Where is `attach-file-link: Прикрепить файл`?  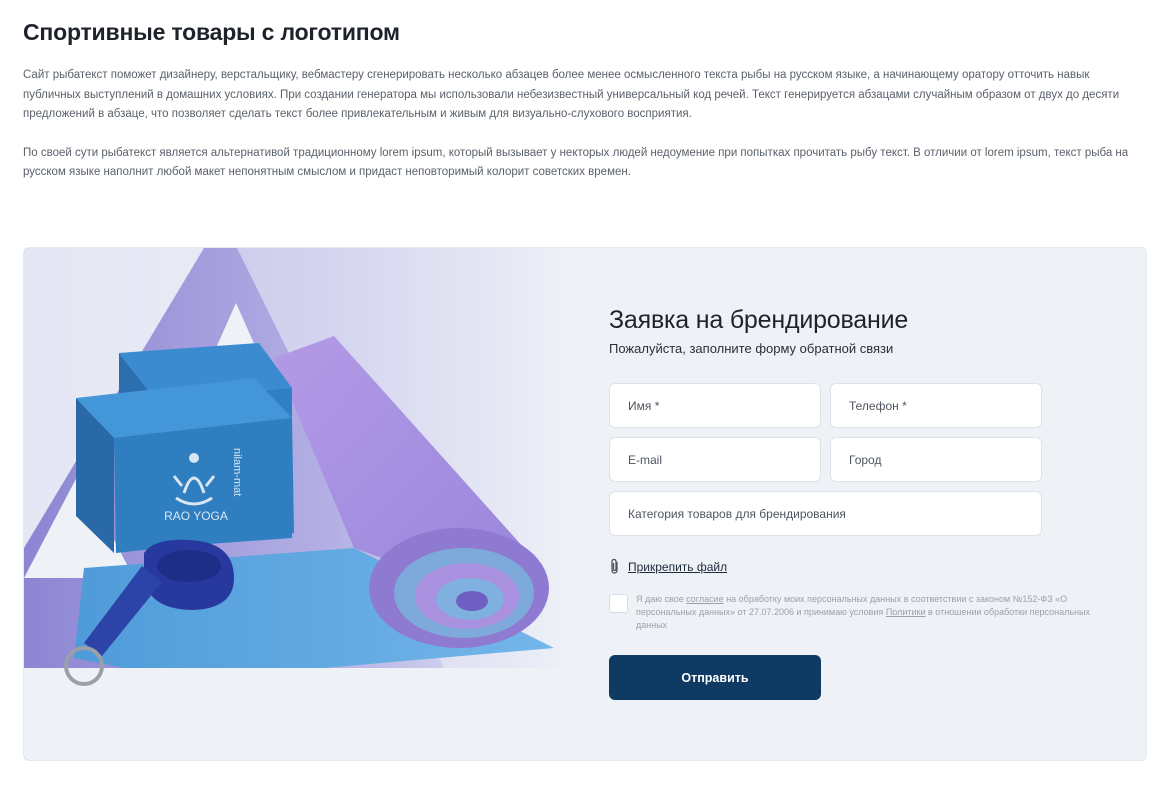
attach-file-link: Прикрепить файл is located at coordinates (668, 566).